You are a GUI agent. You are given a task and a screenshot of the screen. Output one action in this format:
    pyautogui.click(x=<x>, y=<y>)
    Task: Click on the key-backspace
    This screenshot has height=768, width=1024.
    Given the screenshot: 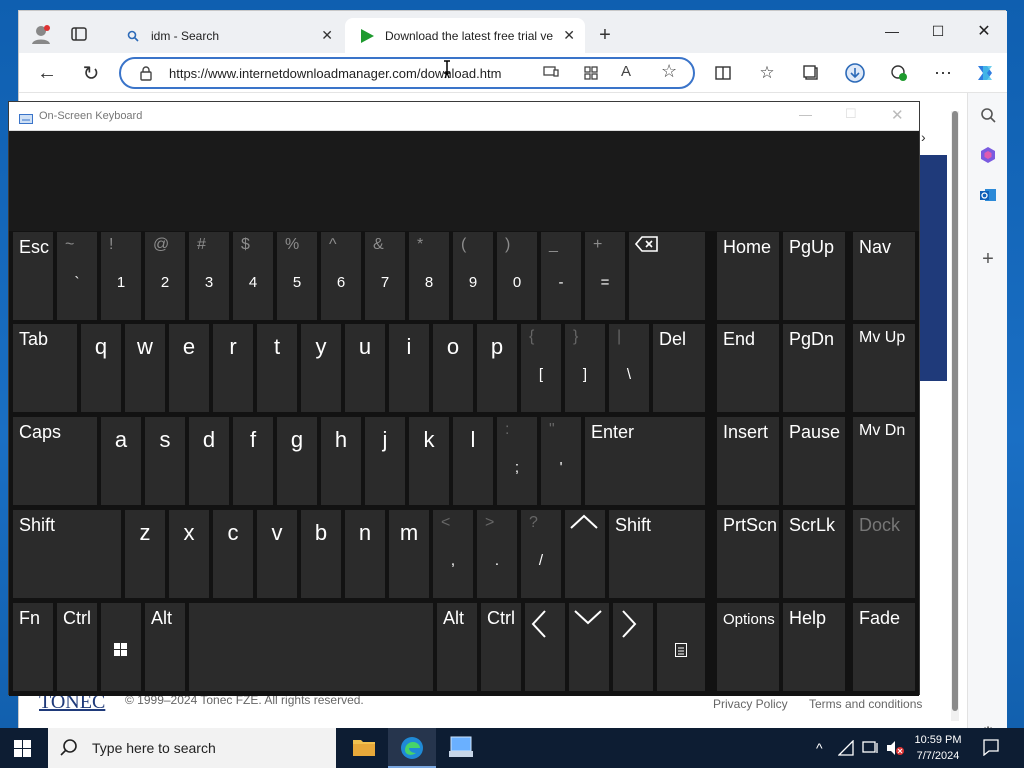 What is the action you would take?
    pyautogui.click(x=667, y=276)
    